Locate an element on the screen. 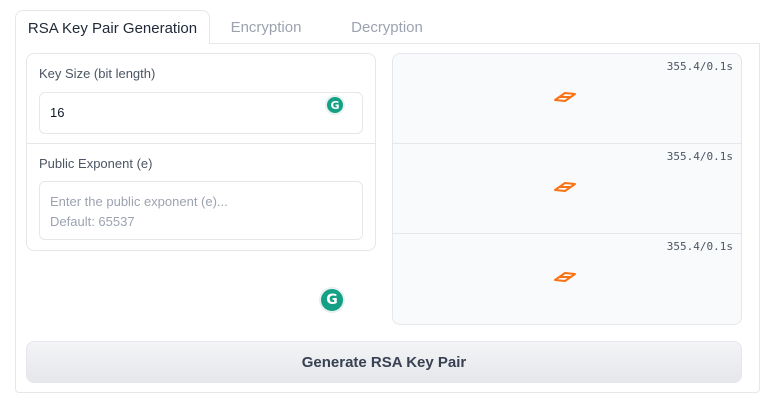  public-exponent-label: Public Exponent (e) is located at coordinates (96, 163).